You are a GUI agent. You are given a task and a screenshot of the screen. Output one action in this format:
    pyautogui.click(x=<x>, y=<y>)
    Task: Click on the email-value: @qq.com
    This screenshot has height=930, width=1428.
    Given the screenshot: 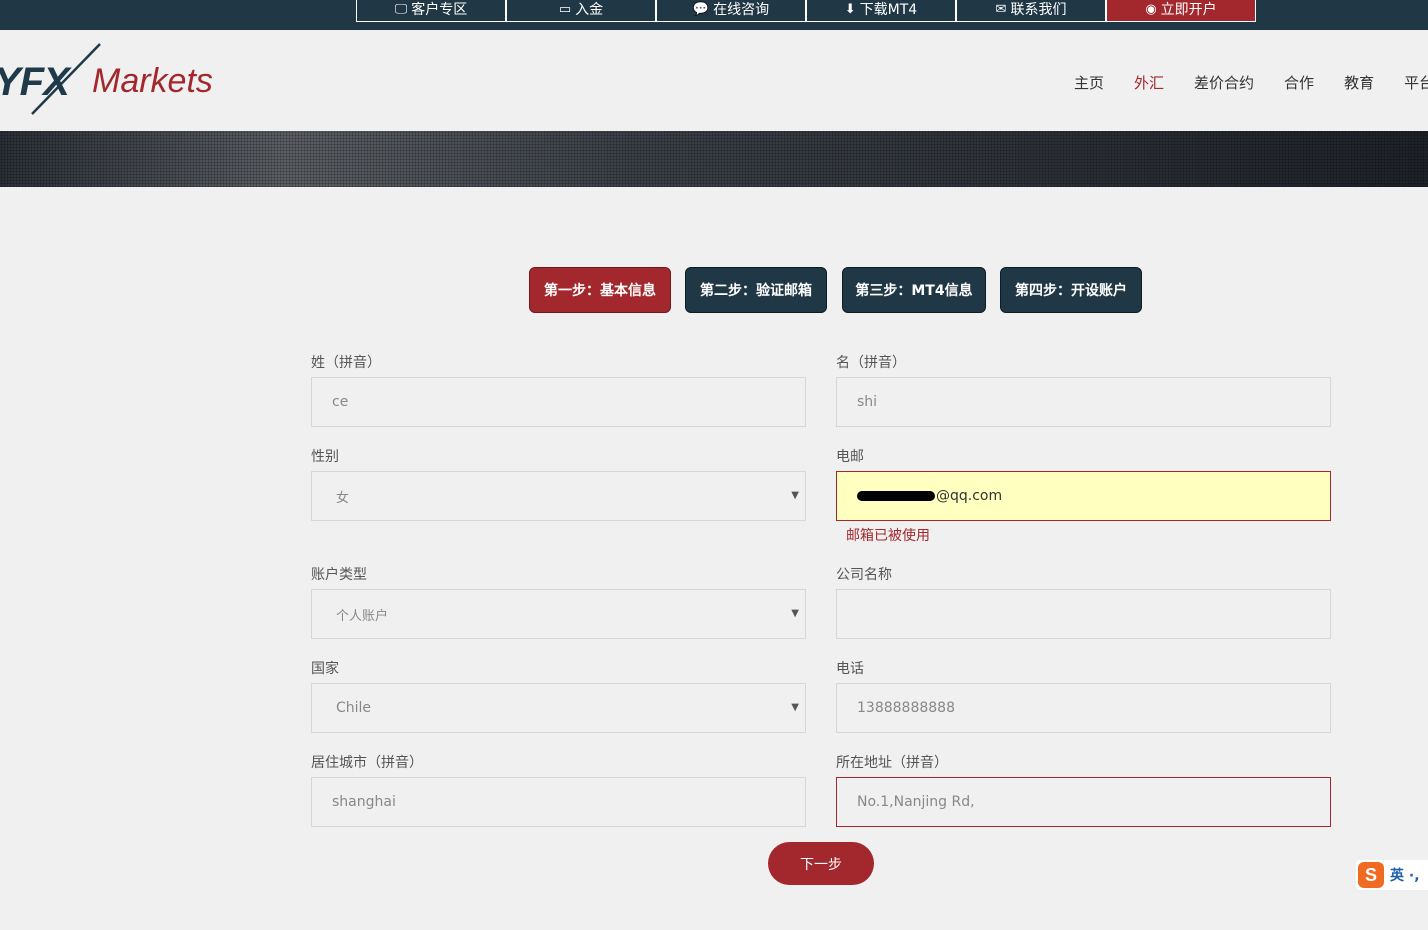 What is the action you would take?
    pyautogui.click(x=969, y=496)
    